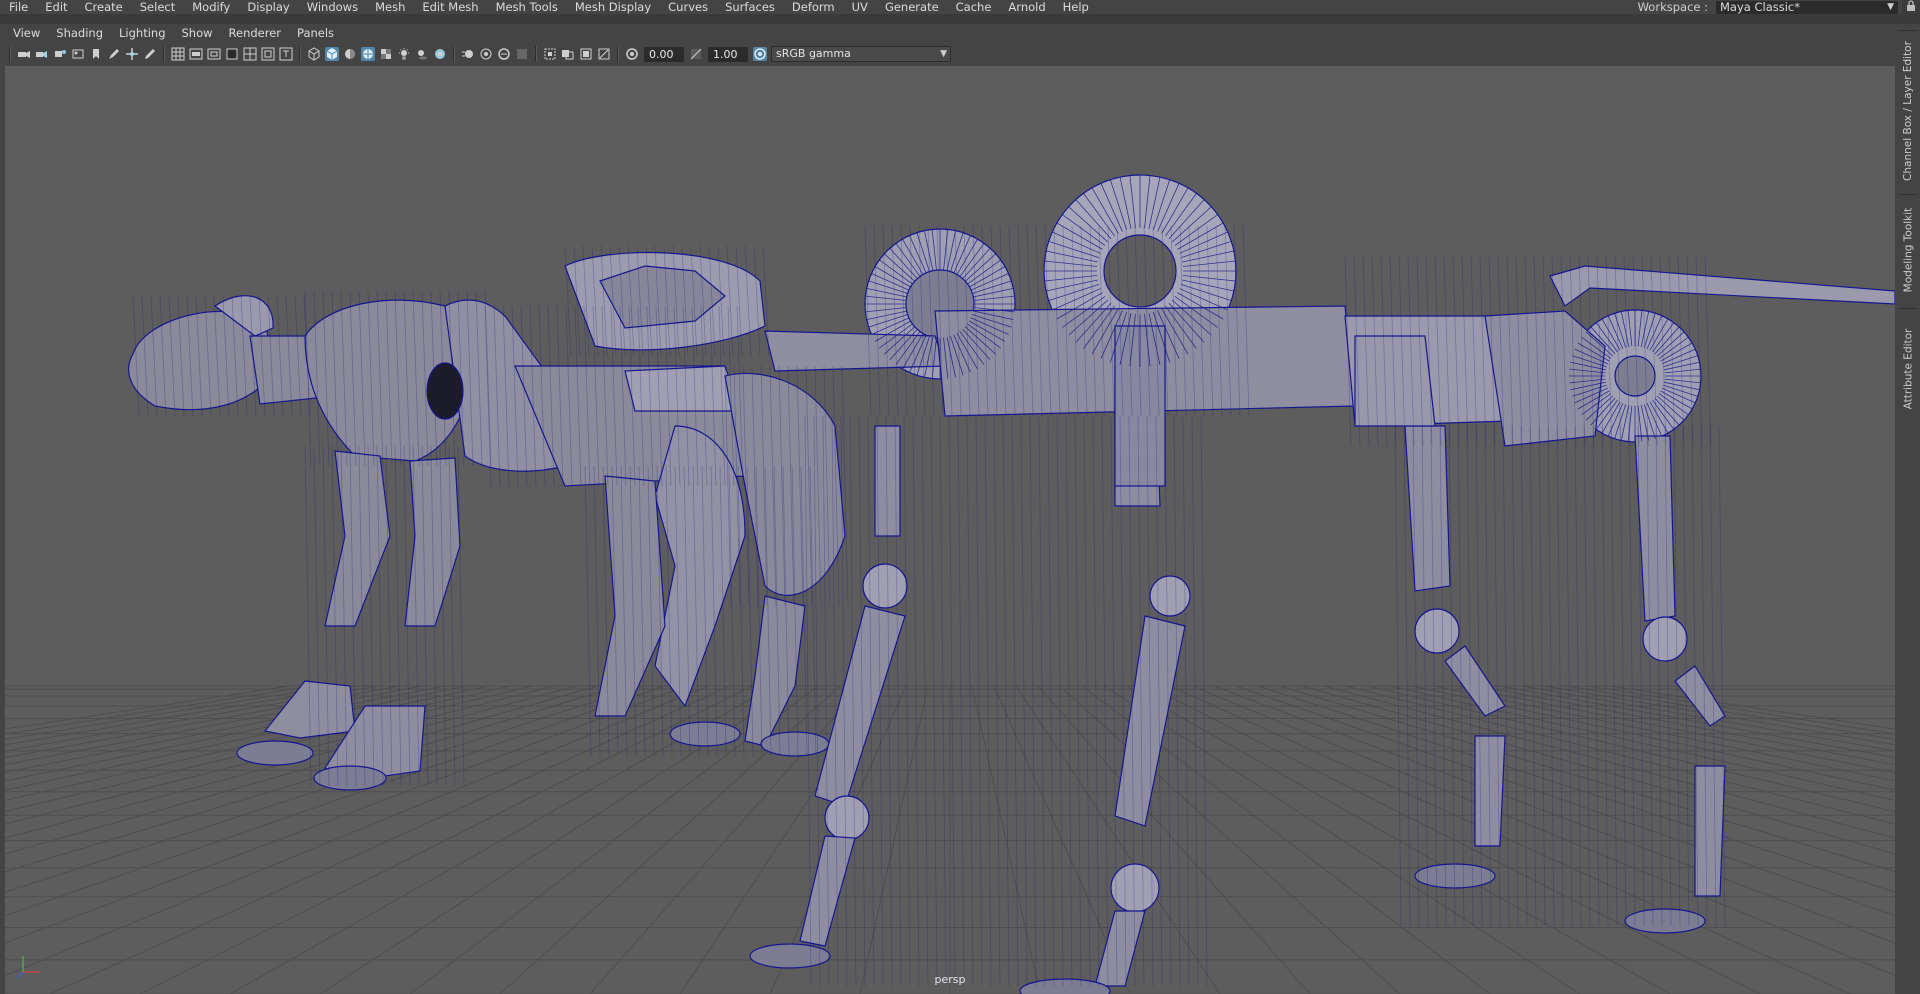 The width and height of the screenshot is (1920, 994). I want to click on hud-icon, so click(522, 54).